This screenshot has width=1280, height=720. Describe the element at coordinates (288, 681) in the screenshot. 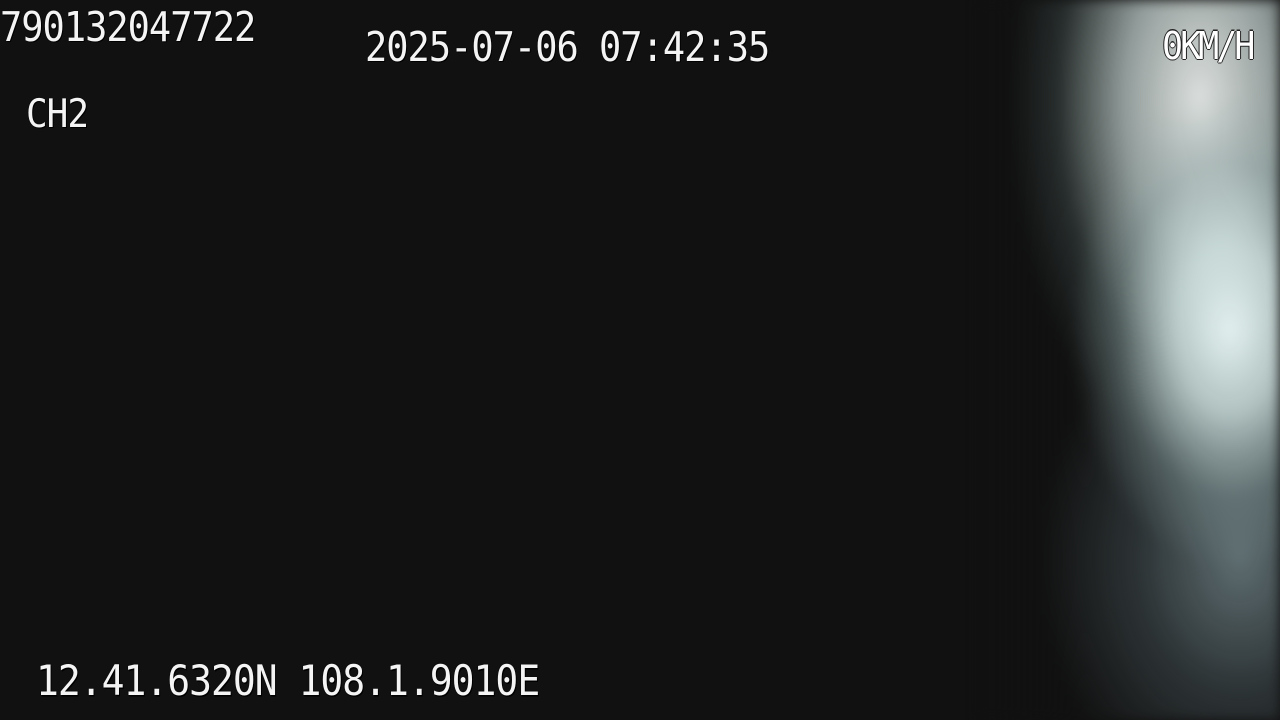

I see `gps-coordinates-overlay: 12.41.6320N 108.1.9010E` at that location.